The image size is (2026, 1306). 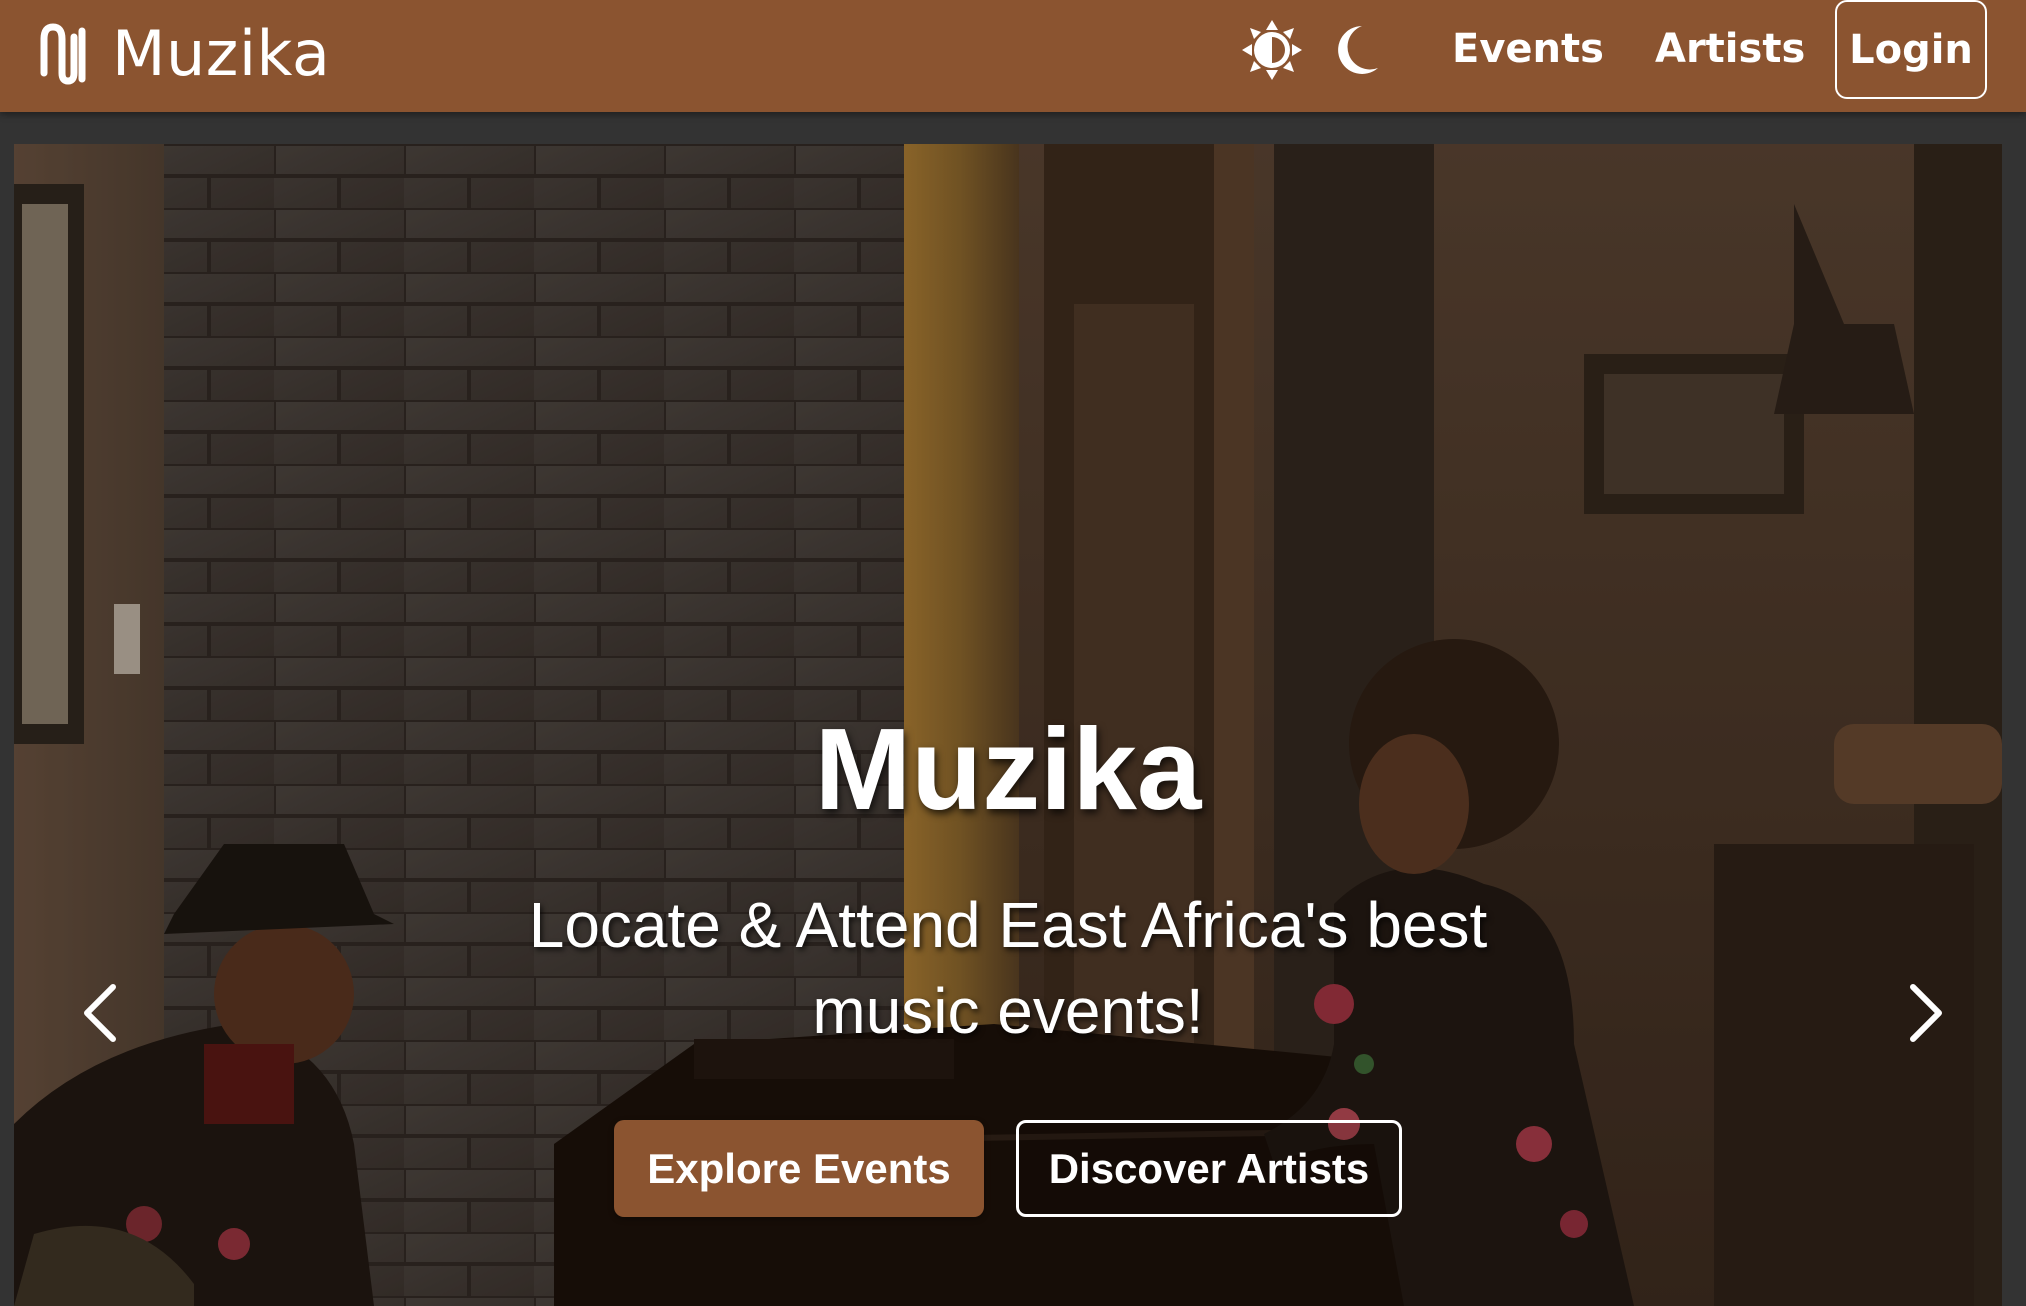 What do you see at coordinates (1911, 49) in the screenshot?
I see `login-button: Login` at bounding box center [1911, 49].